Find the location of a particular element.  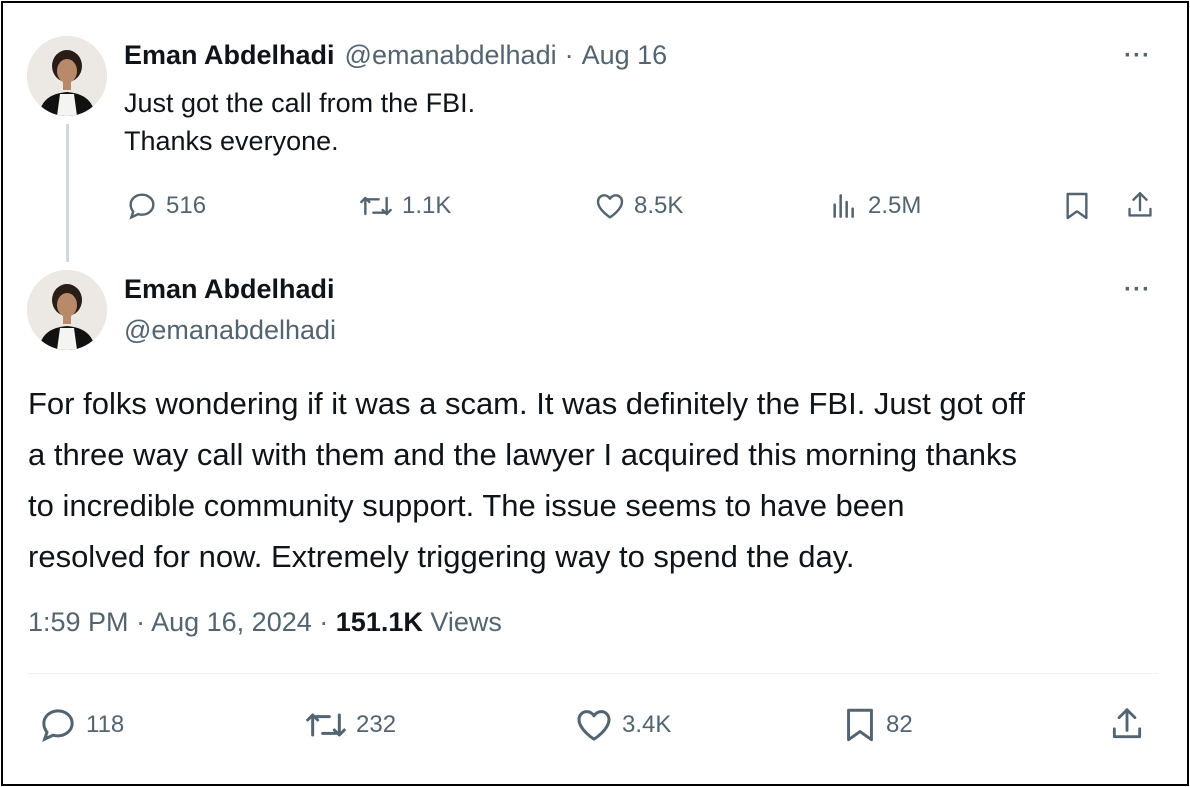

like-count: 8.5K is located at coordinates (659, 205).